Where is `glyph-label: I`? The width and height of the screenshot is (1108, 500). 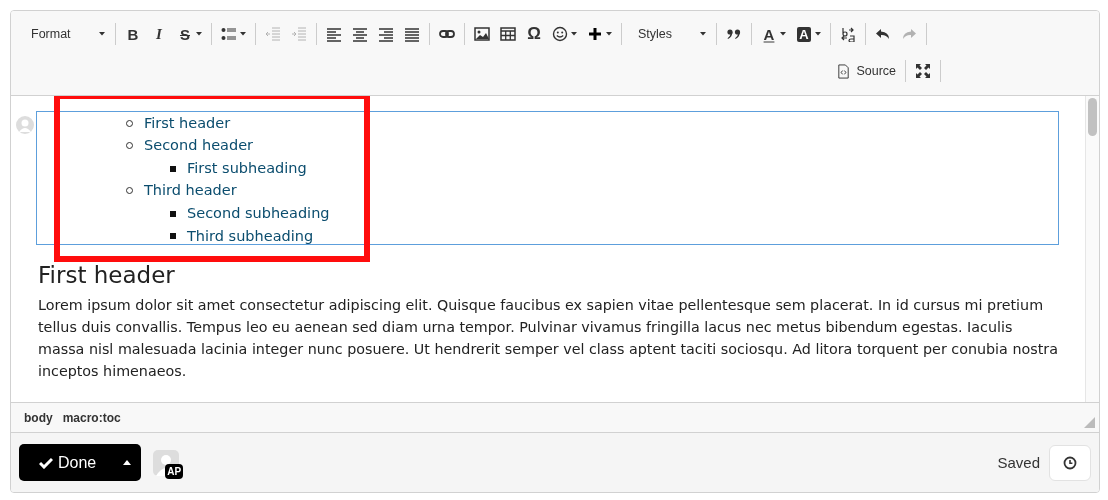
glyph-label: I is located at coordinates (159, 34).